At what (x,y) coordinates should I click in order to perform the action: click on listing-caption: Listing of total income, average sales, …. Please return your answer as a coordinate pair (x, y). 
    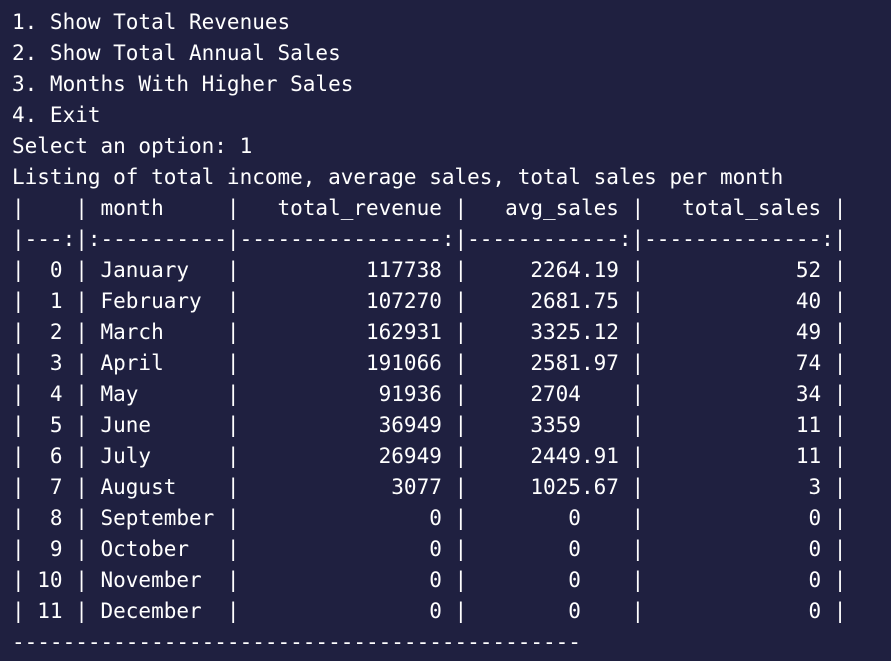
    Looking at the image, I should click on (398, 177).